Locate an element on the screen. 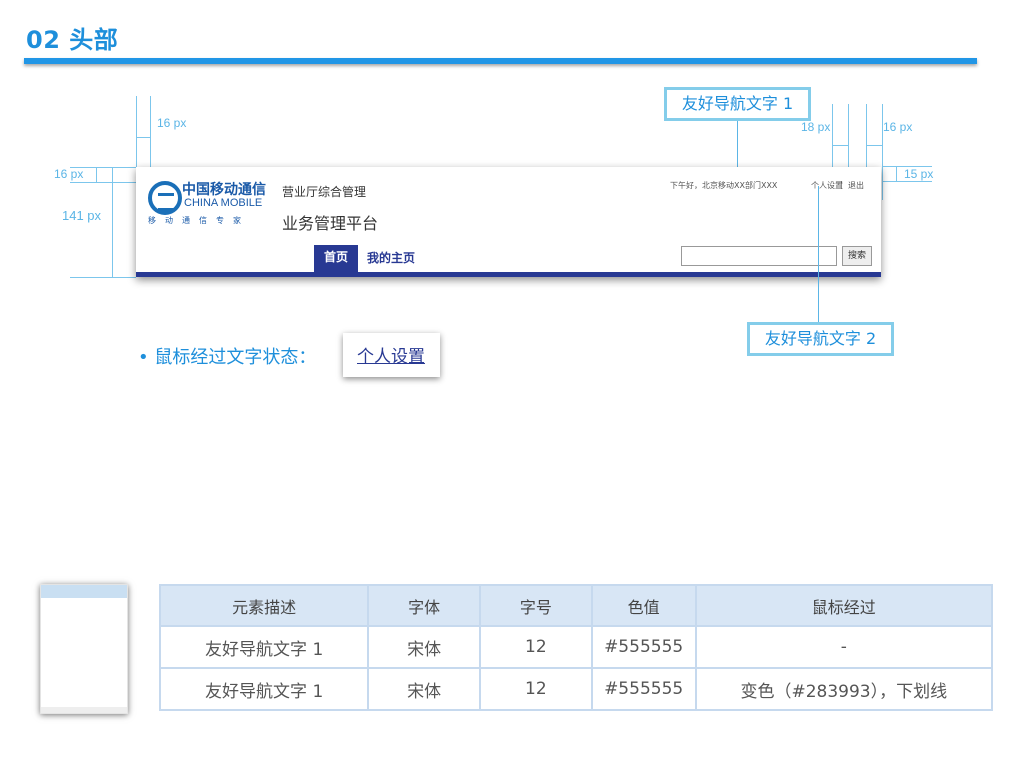  logo-text-en: CHINA MOBILE is located at coordinates (223, 203).